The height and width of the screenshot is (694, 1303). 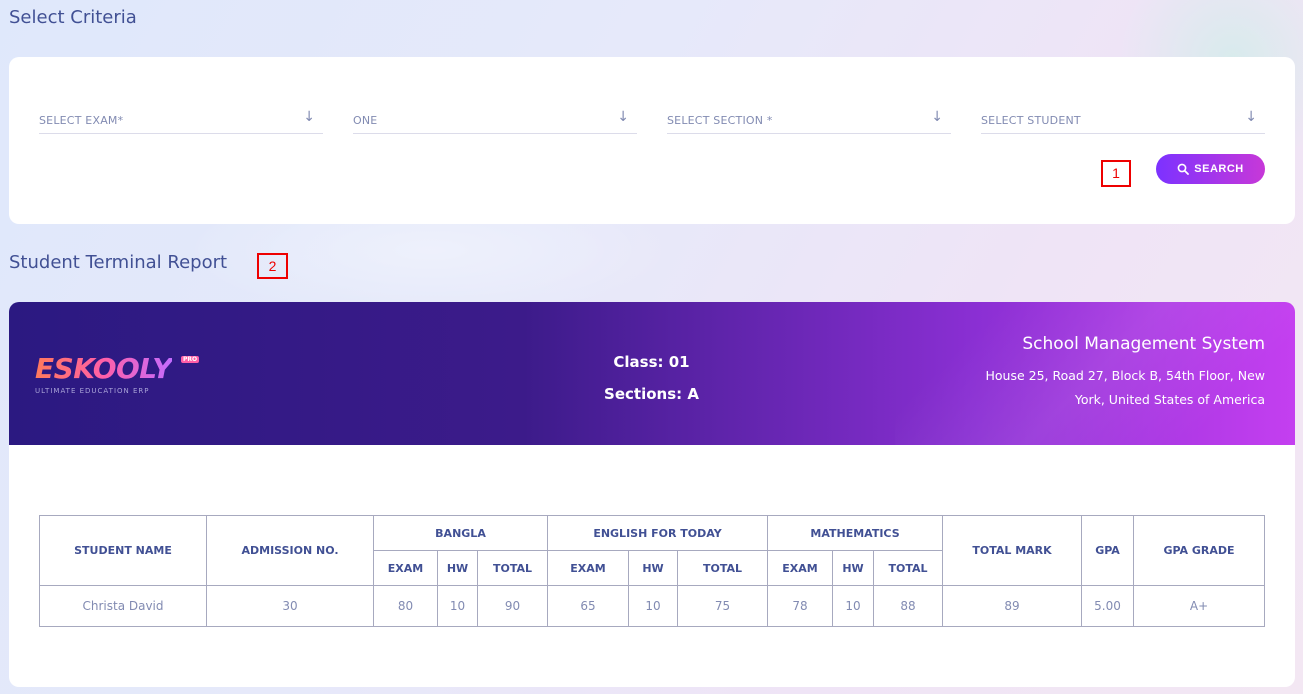 I want to click on select-section-label: SELECT SECTION *, so click(x=720, y=120).